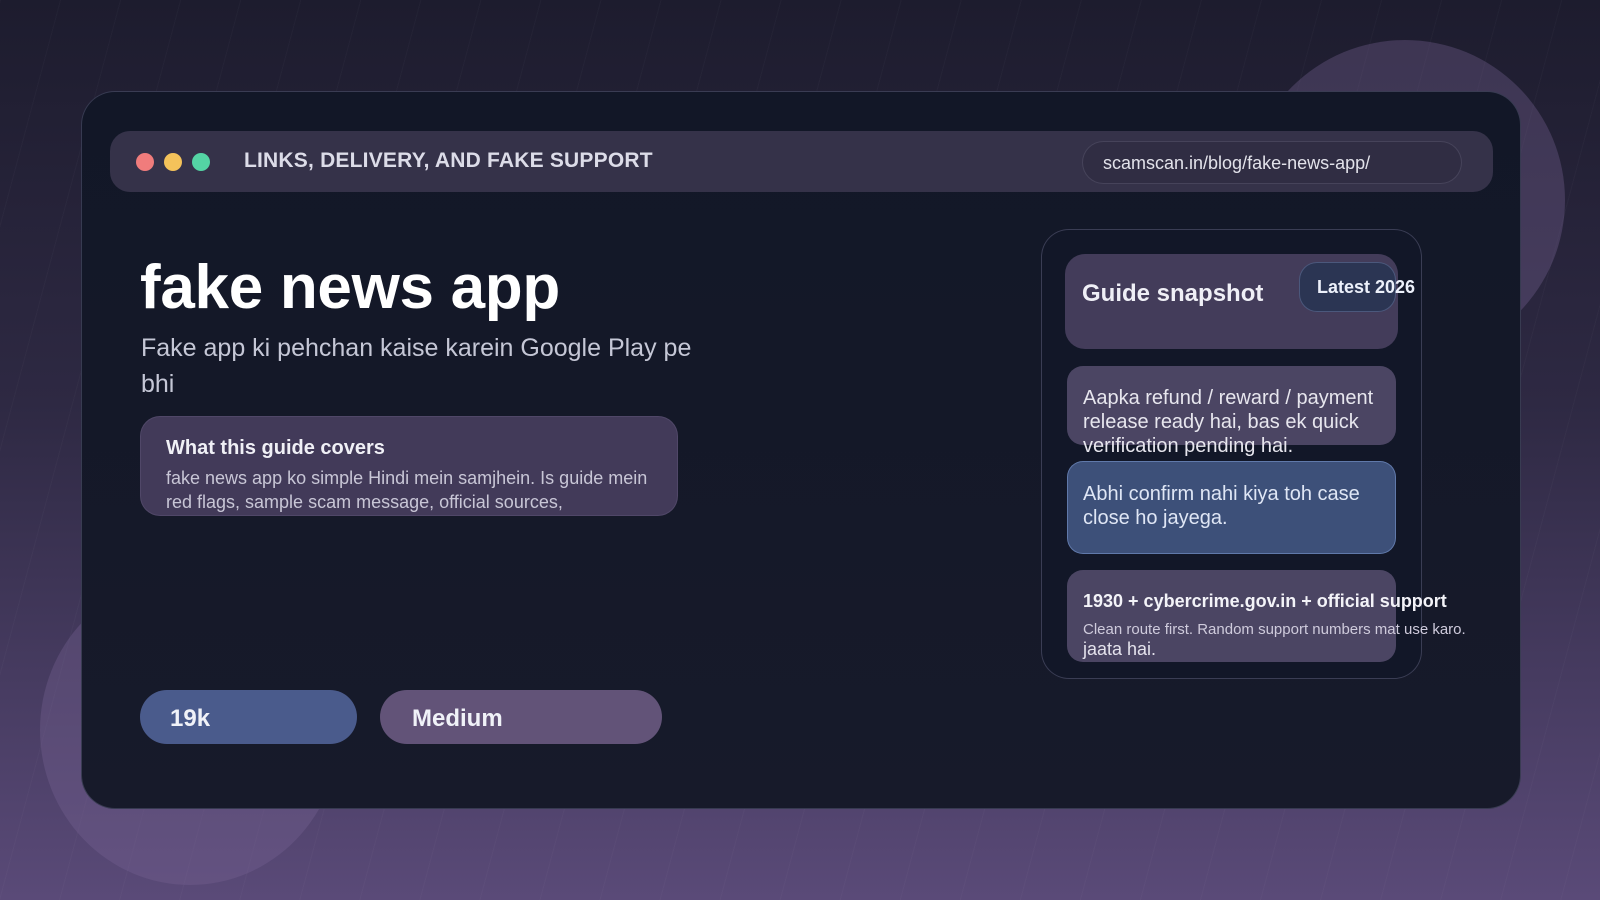  Describe the element at coordinates (521, 717) in the screenshot. I see `difficulty-level-pill: Medium` at that location.